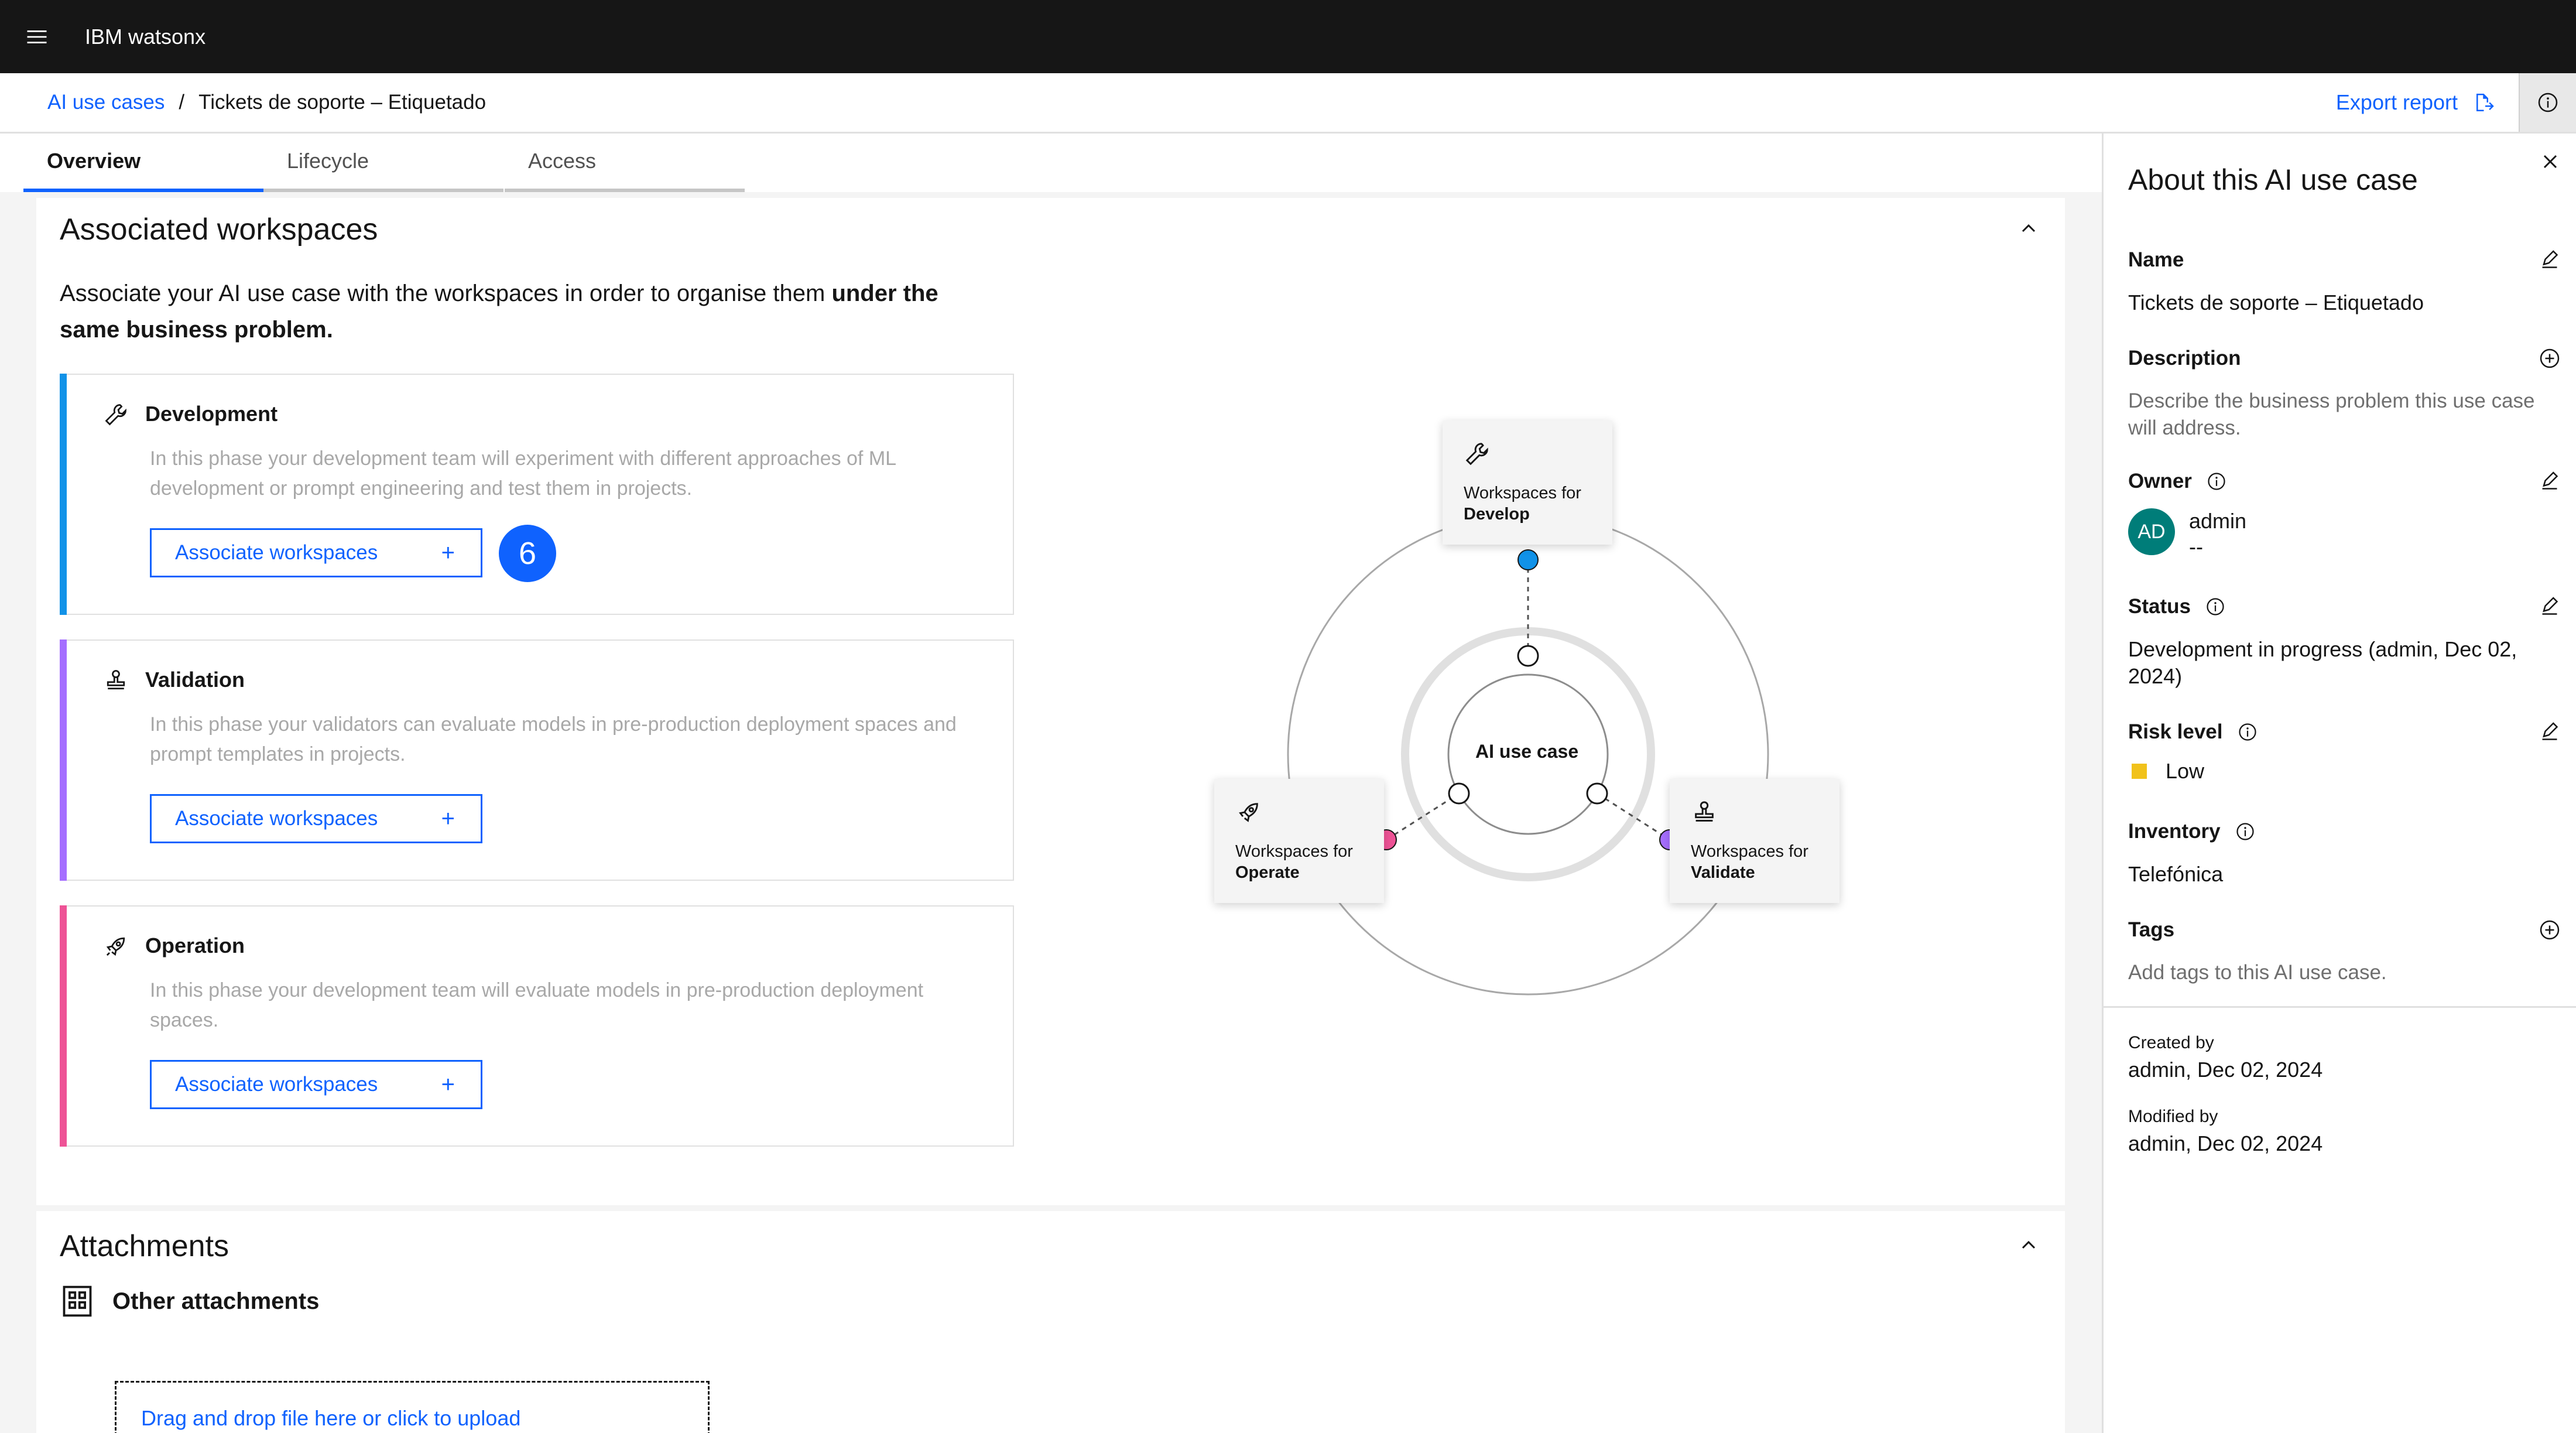 The width and height of the screenshot is (2576, 1433). I want to click on info-panel-toggle, so click(2547, 102).